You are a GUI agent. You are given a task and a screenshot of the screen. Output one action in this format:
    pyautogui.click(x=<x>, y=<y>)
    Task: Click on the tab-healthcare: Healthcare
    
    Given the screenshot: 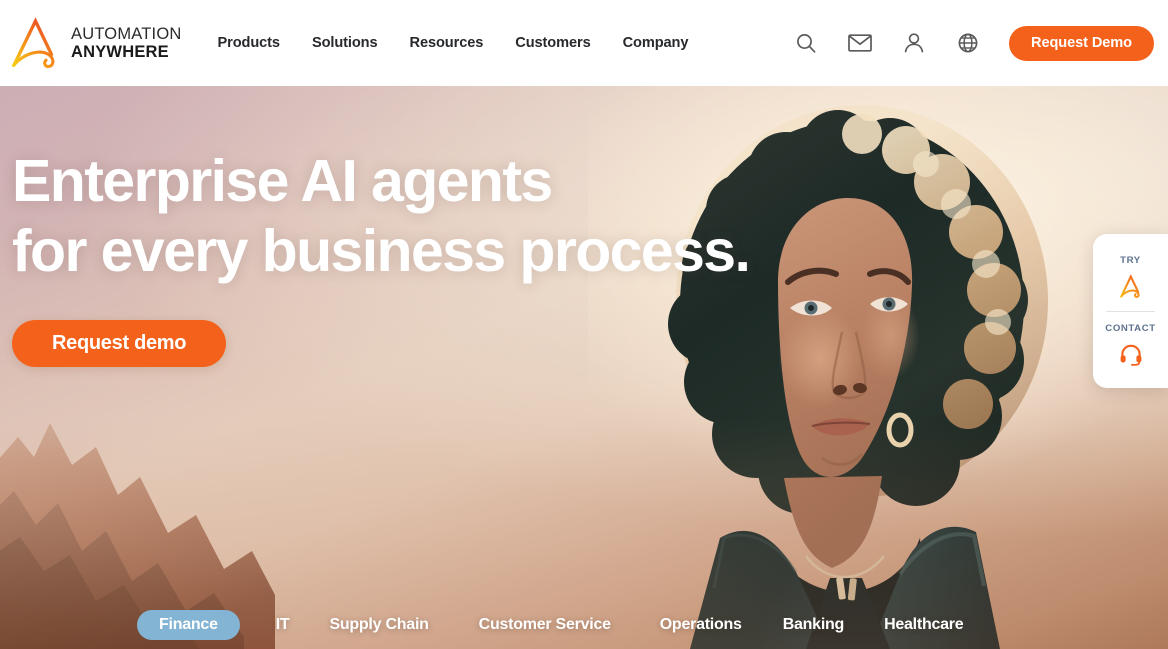 What is the action you would take?
    pyautogui.click(x=924, y=625)
    